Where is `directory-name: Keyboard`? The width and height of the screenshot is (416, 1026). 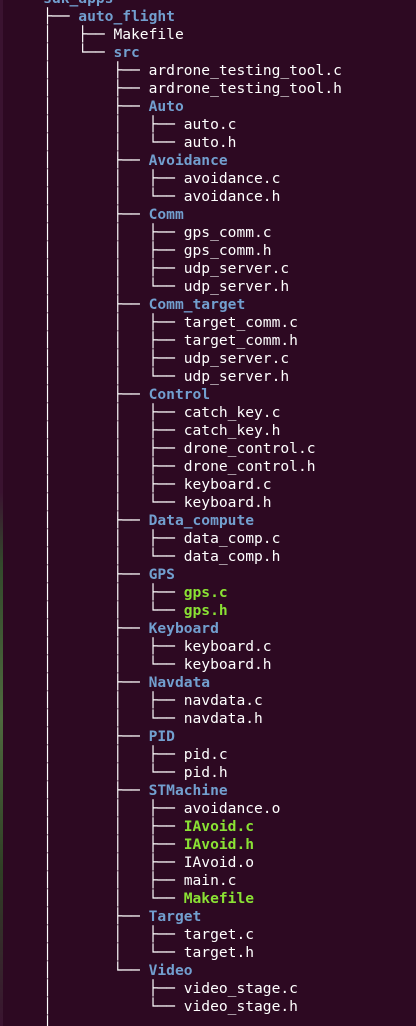
directory-name: Keyboard is located at coordinates (183, 628).